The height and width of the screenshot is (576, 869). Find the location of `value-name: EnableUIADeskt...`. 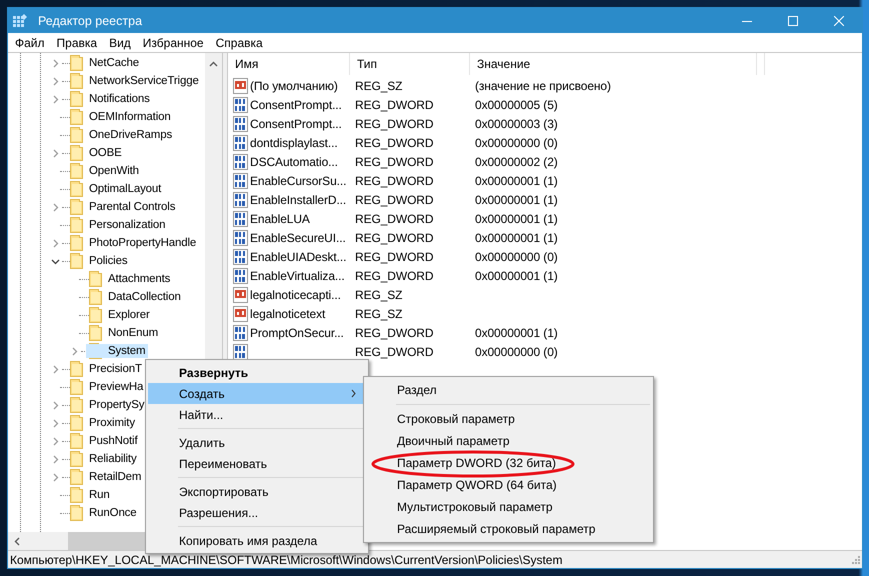

value-name: EnableUIADeskt... is located at coordinates (298, 256).